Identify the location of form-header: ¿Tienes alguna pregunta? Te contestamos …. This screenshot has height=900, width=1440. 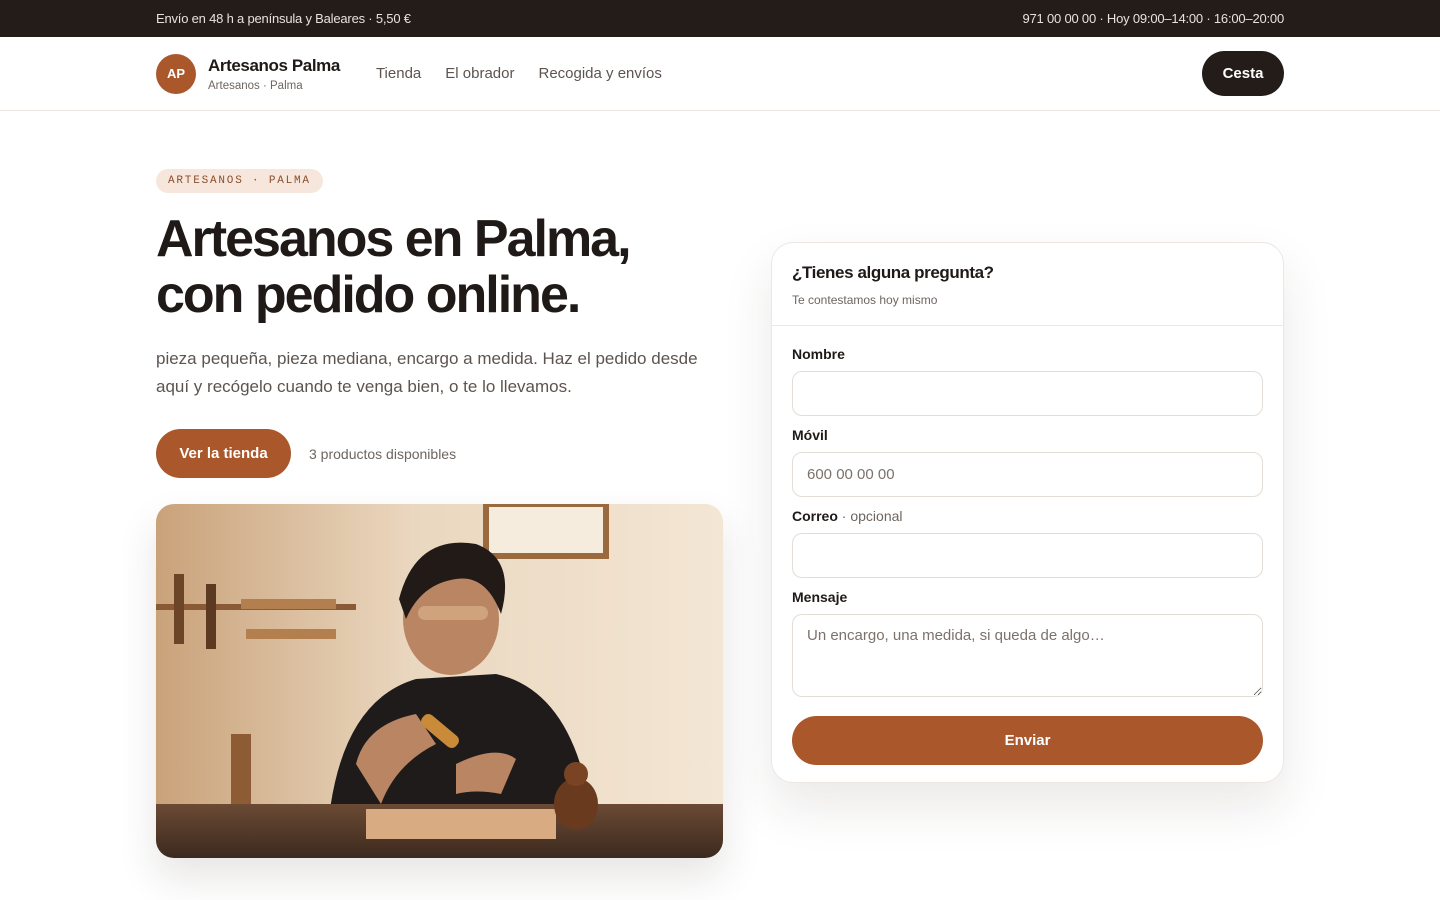
(1027, 284).